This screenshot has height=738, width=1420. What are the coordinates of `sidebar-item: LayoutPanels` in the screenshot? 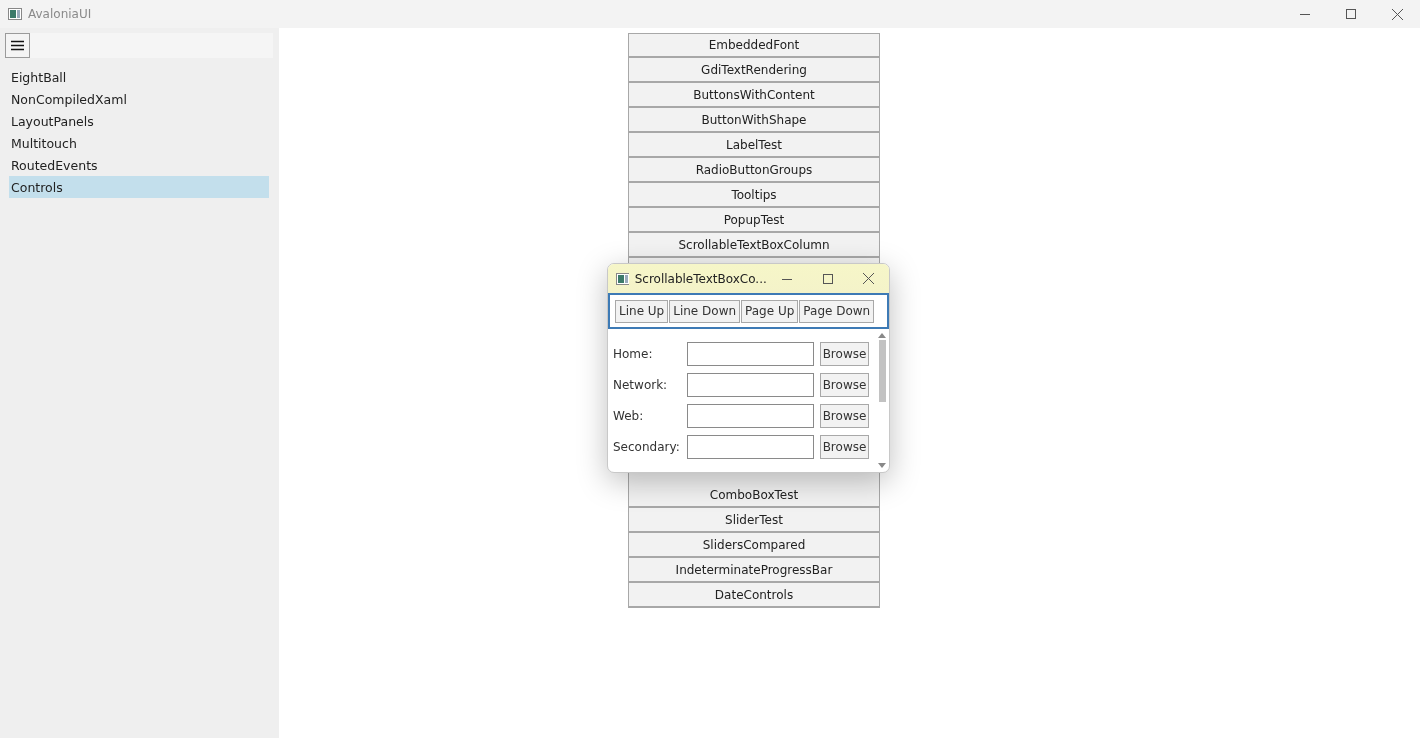 It's located at (139, 121).